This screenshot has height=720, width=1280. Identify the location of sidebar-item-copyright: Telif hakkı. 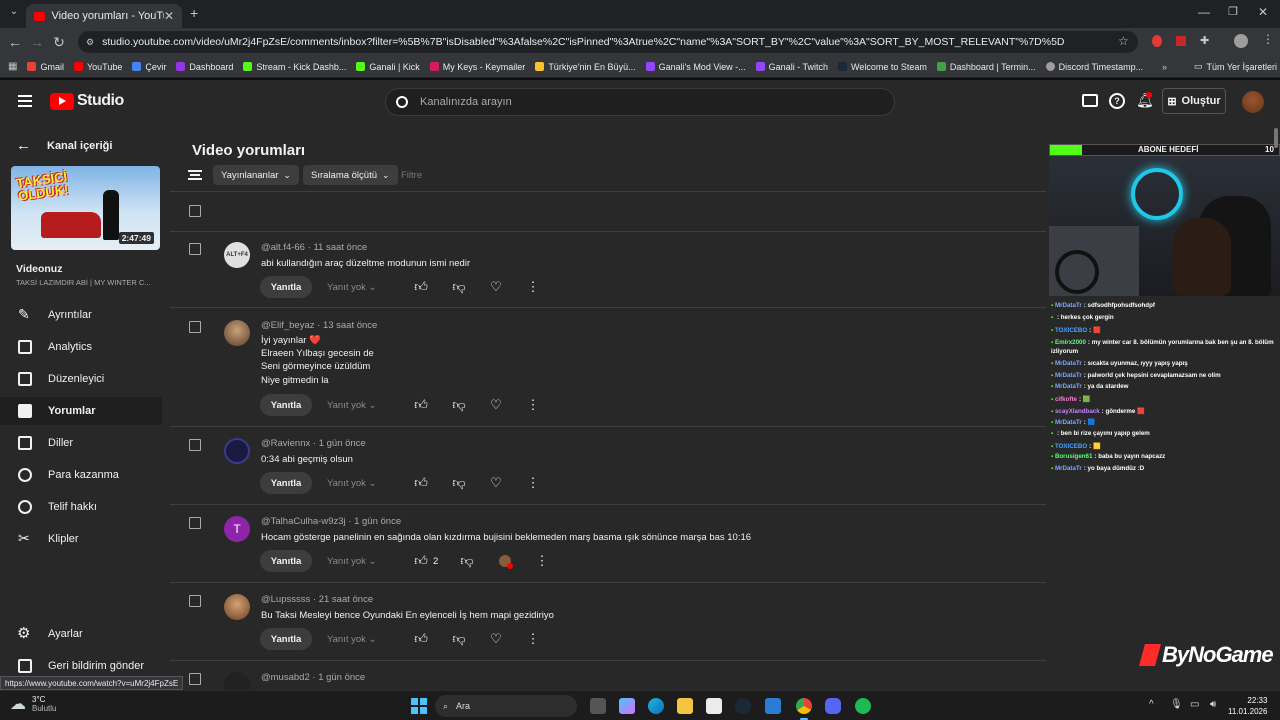
(81, 507).